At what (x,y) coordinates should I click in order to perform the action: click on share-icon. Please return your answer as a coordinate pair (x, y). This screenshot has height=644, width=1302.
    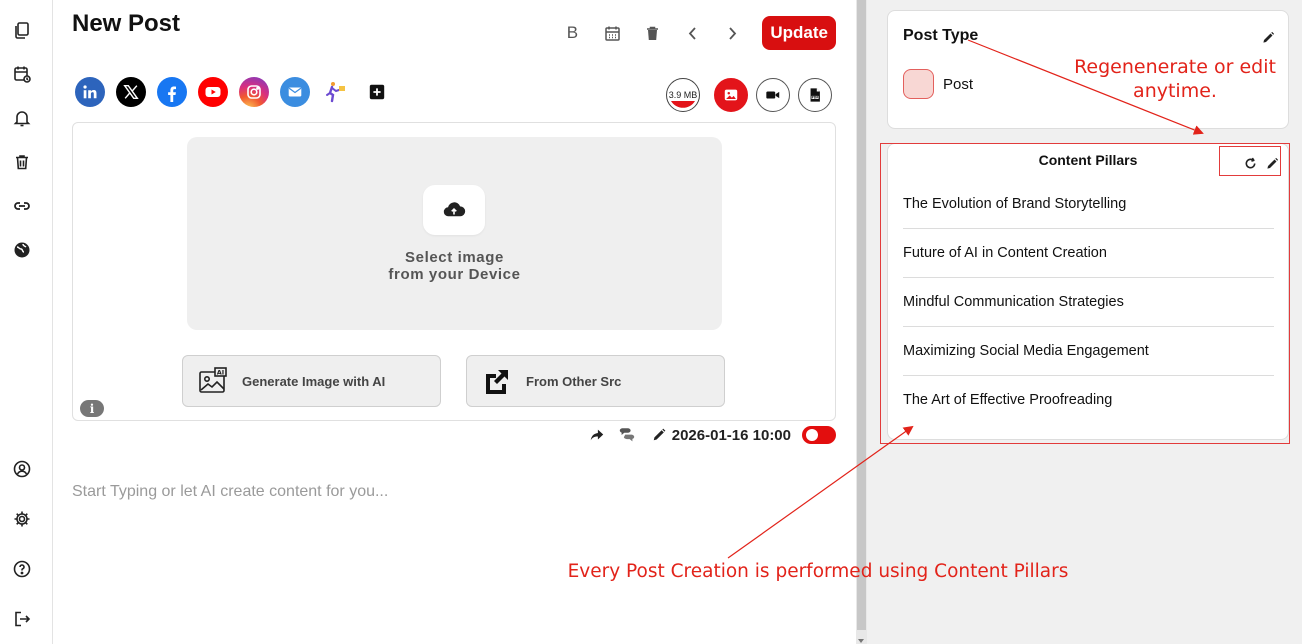
    Looking at the image, I should click on (597, 435).